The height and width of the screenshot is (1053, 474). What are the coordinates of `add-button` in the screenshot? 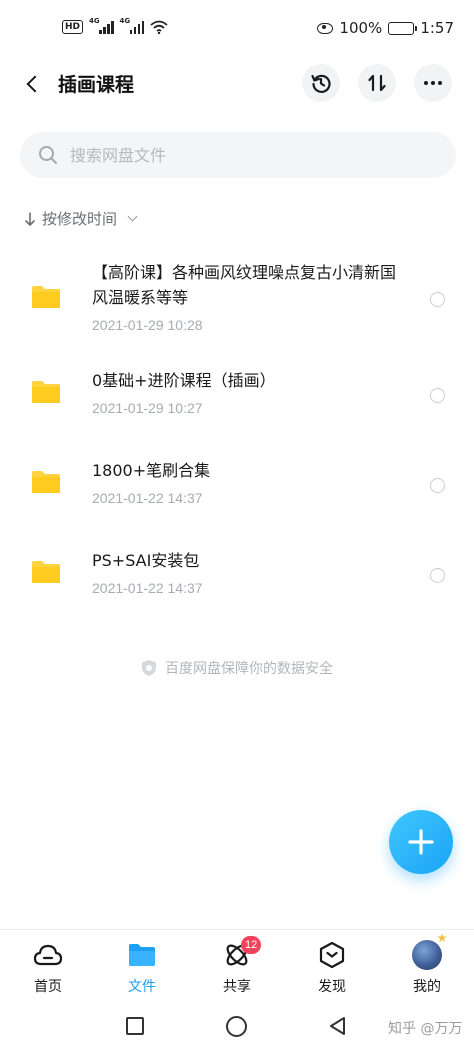 It's located at (421, 842).